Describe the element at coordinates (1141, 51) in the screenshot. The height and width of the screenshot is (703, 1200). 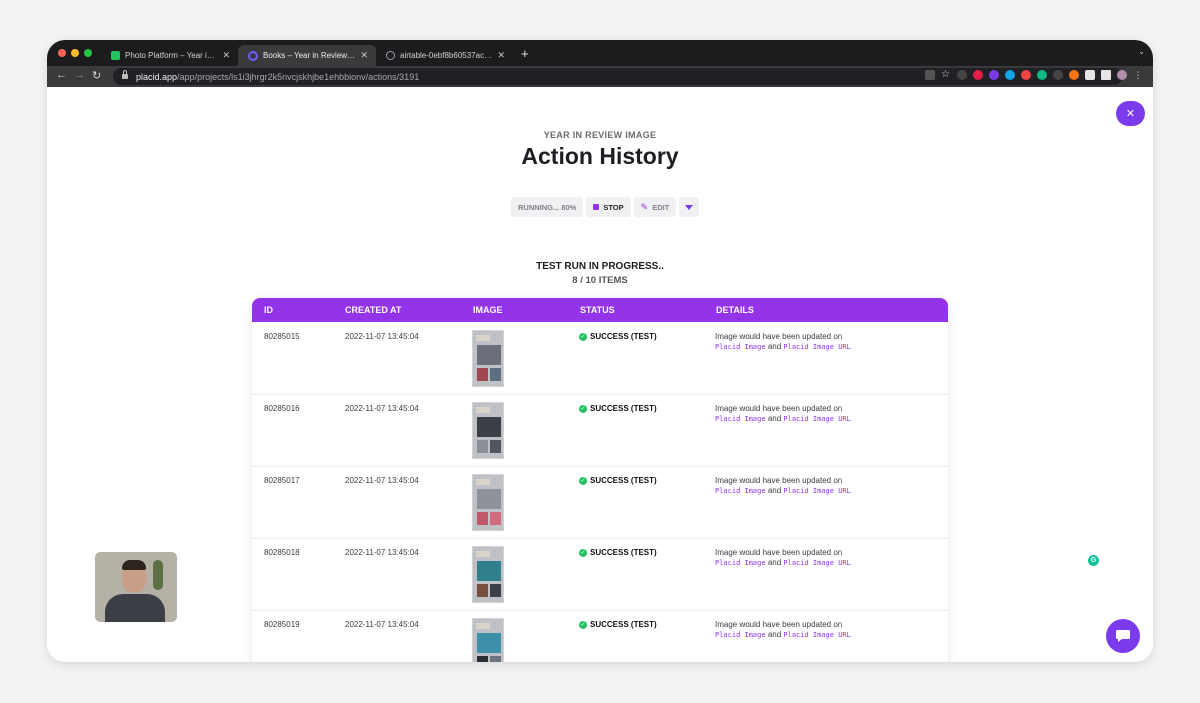
I see `chevron-down-icon: ⌄` at that location.